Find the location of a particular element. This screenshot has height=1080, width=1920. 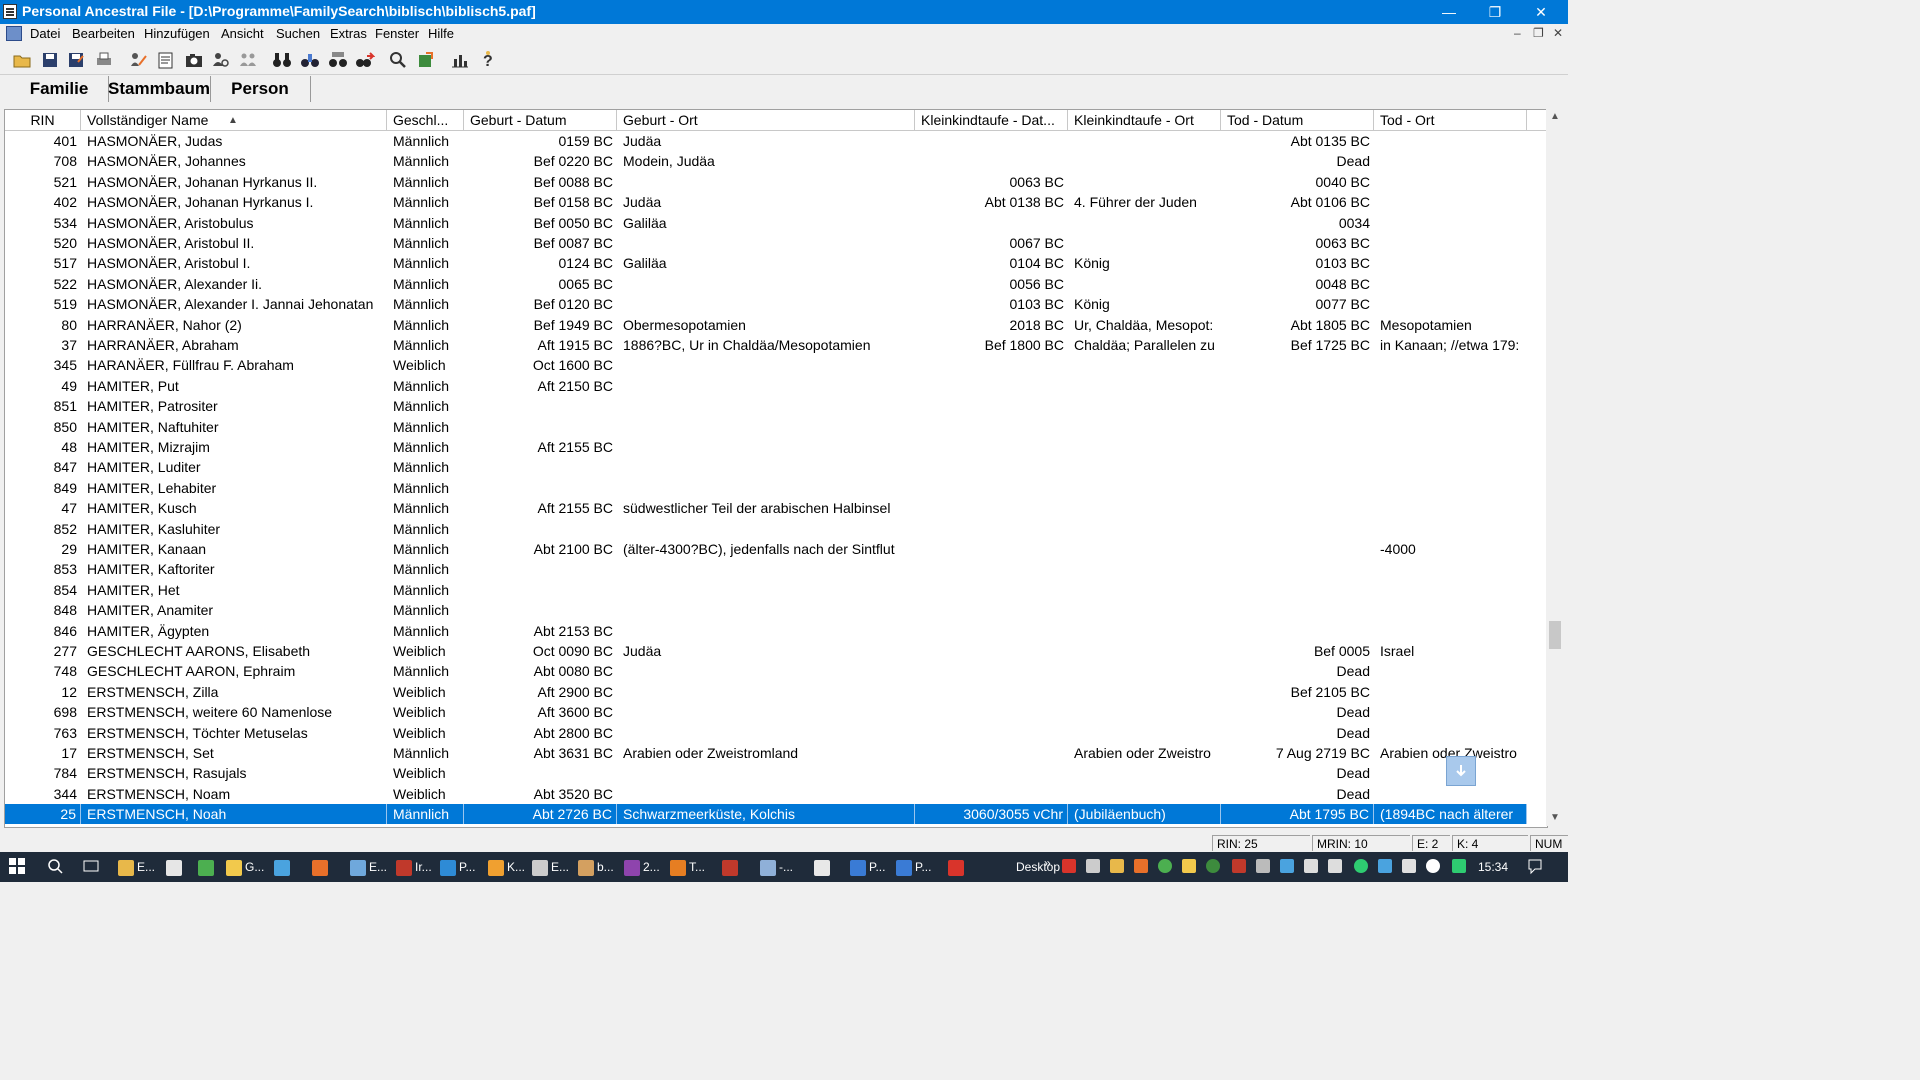

task-view-icon is located at coordinates (91, 867).